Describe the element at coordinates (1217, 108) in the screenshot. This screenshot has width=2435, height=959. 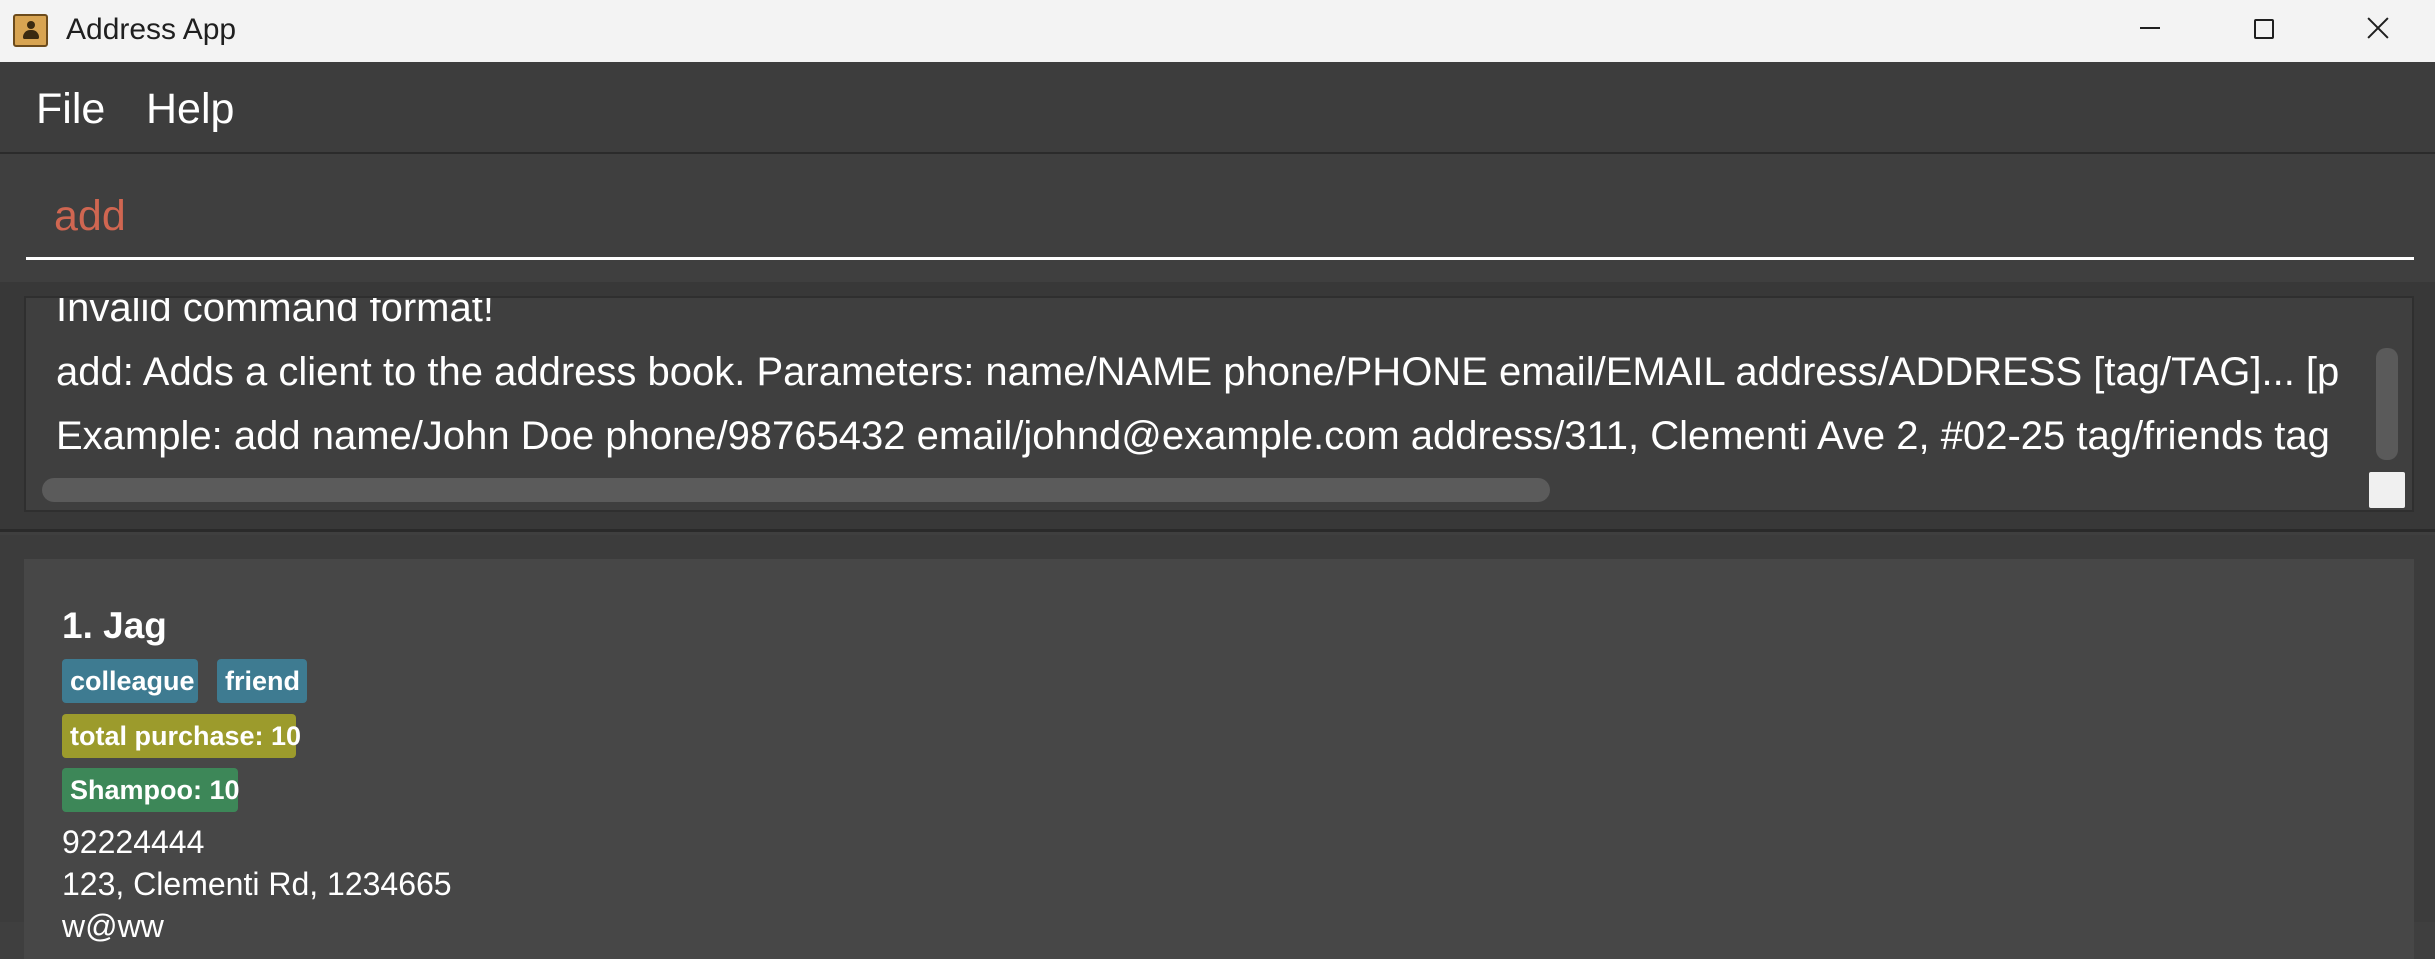
I see `menu-bar: File Help` at that location.